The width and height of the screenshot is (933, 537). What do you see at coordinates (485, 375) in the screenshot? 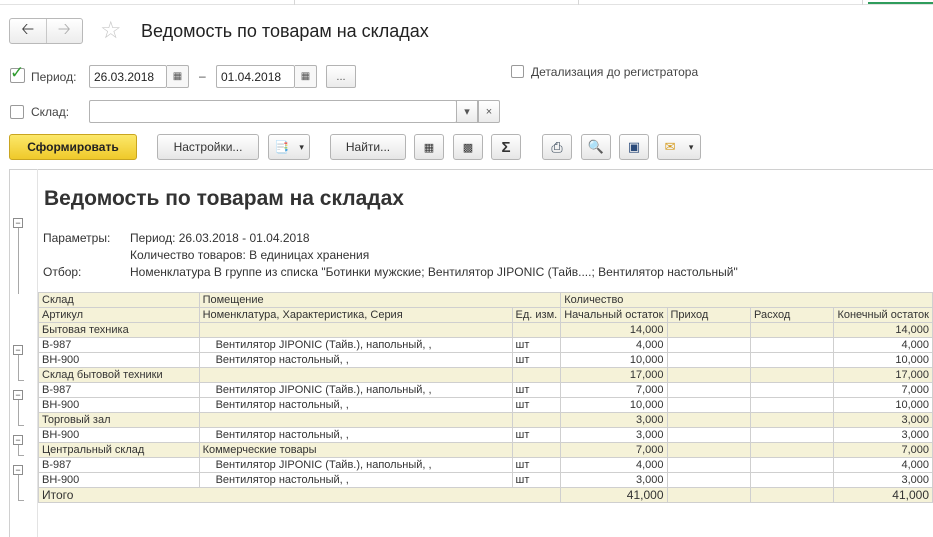
I see `group-row: Склад бытовой техники 17,000 17,000` at bounding box center [485, 375].